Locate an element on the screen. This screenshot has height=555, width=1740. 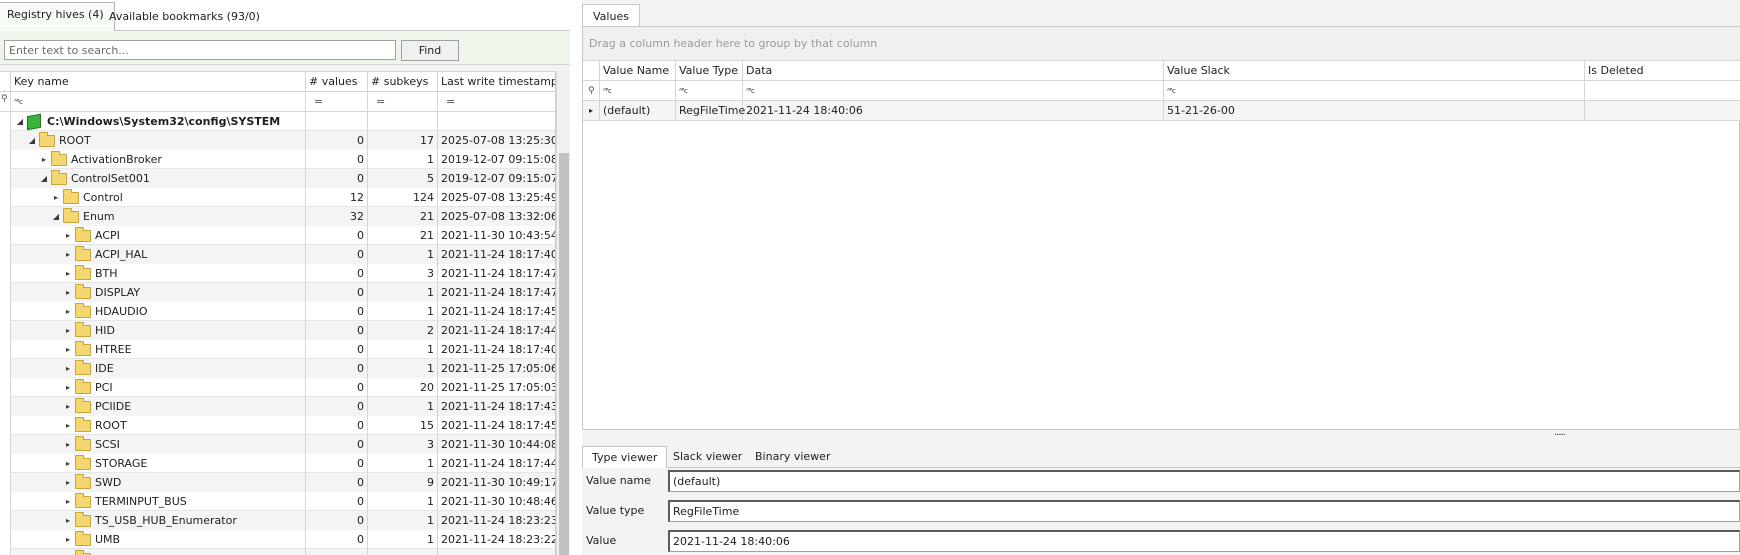
table-row: ◢ Enum 32 21 2025-07-08 13:32:06 is located at coordinates (277, 216).